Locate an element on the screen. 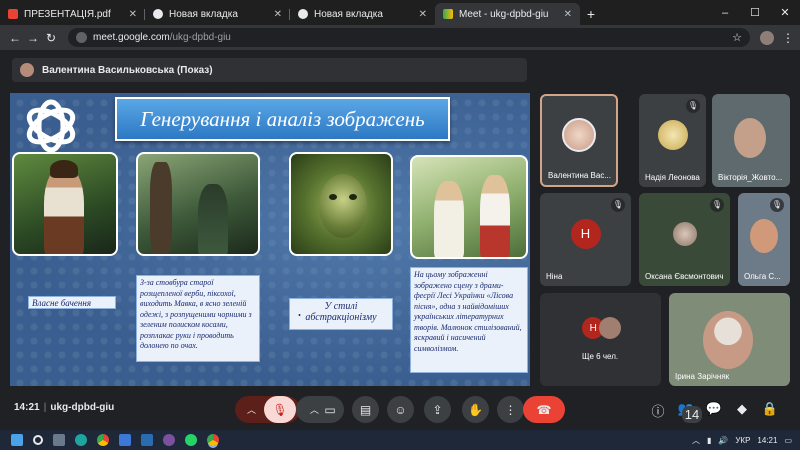  people-icon: 👥14 is located at coordinates (687, 416).